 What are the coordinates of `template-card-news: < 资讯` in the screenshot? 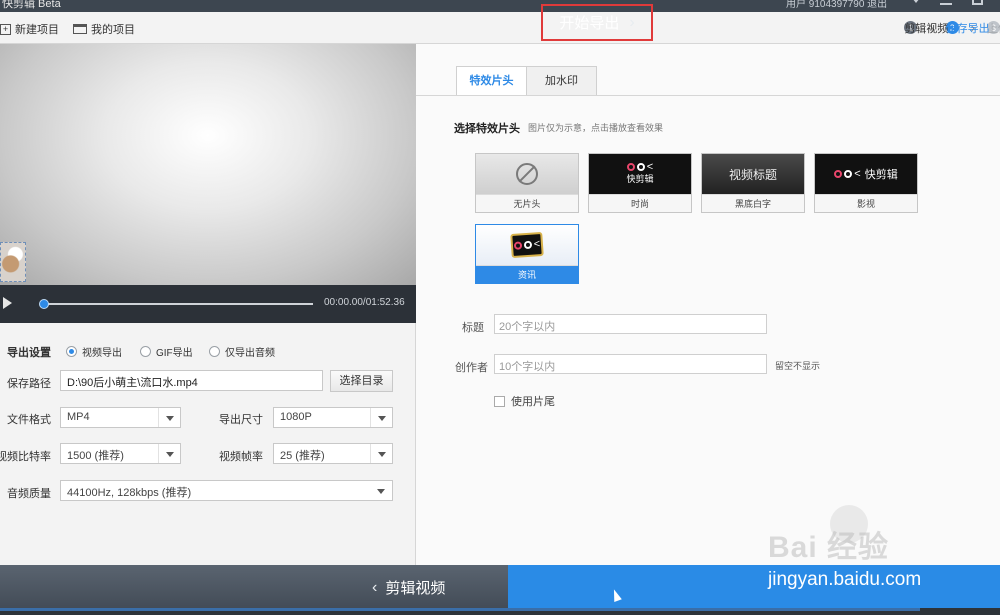 It's located at (527, 254).